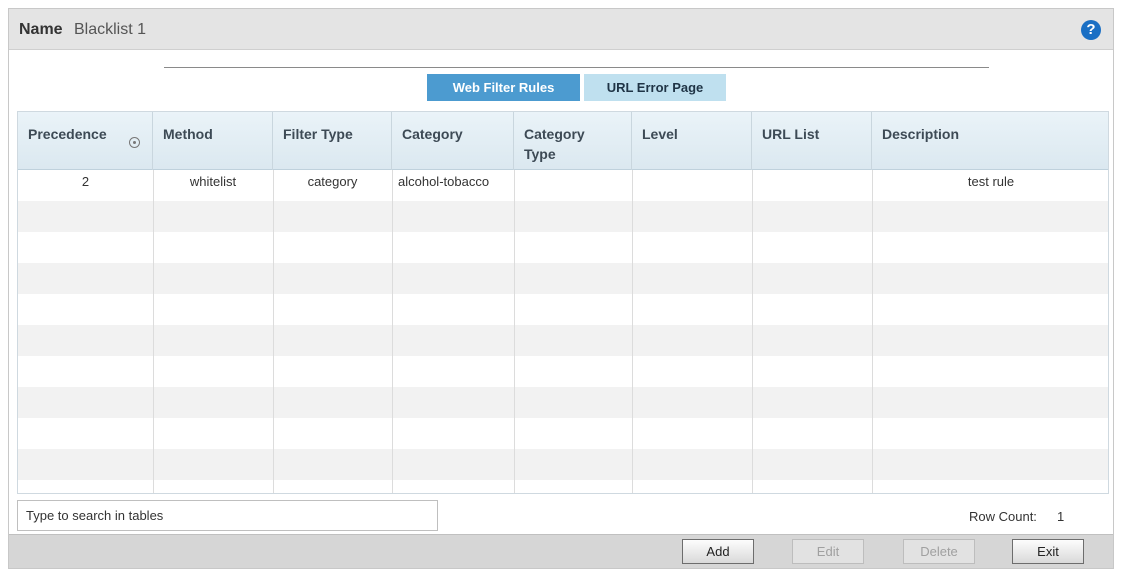 The image size is (1122, 571). I want to click on cell-category: alcohol-tobacco, so click(444, 181).